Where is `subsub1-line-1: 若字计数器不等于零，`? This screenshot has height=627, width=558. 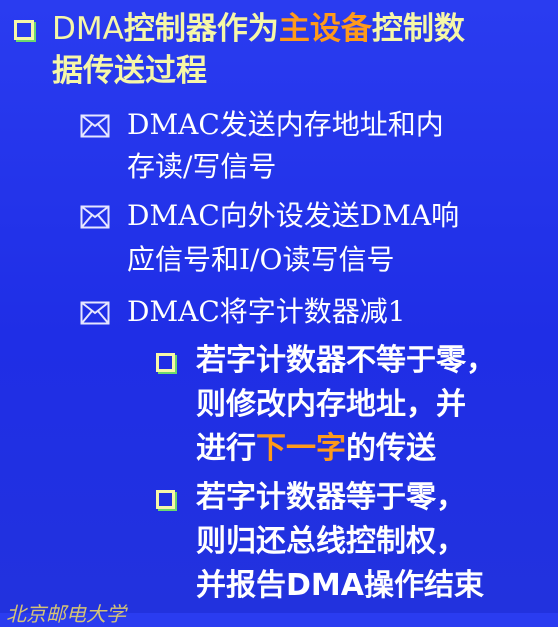
subsub1-line-1: 若字计数器不等于零， is located at coordinates (346, 360).